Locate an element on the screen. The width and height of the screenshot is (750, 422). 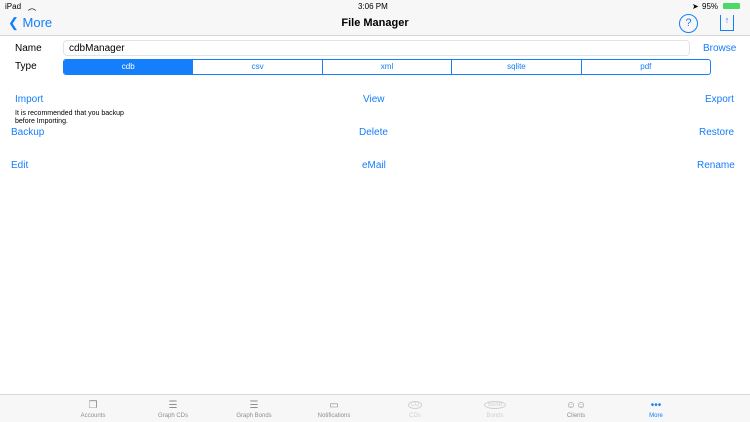
edit-button: Edit is located at coordinates (19, 165).